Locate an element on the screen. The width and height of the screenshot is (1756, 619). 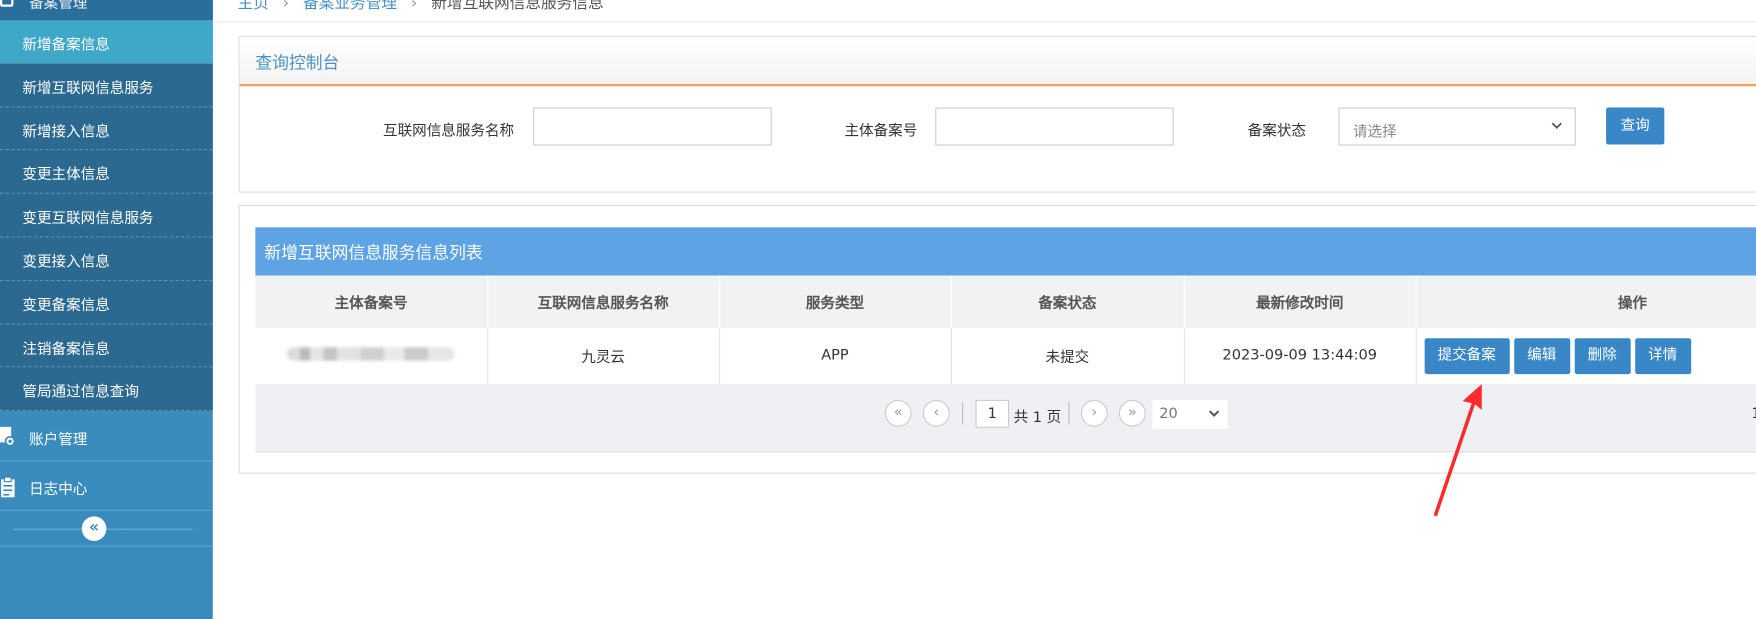
breadcrumb-current: 新增互联网信息服务信息 is located at coordinates (517, 6).